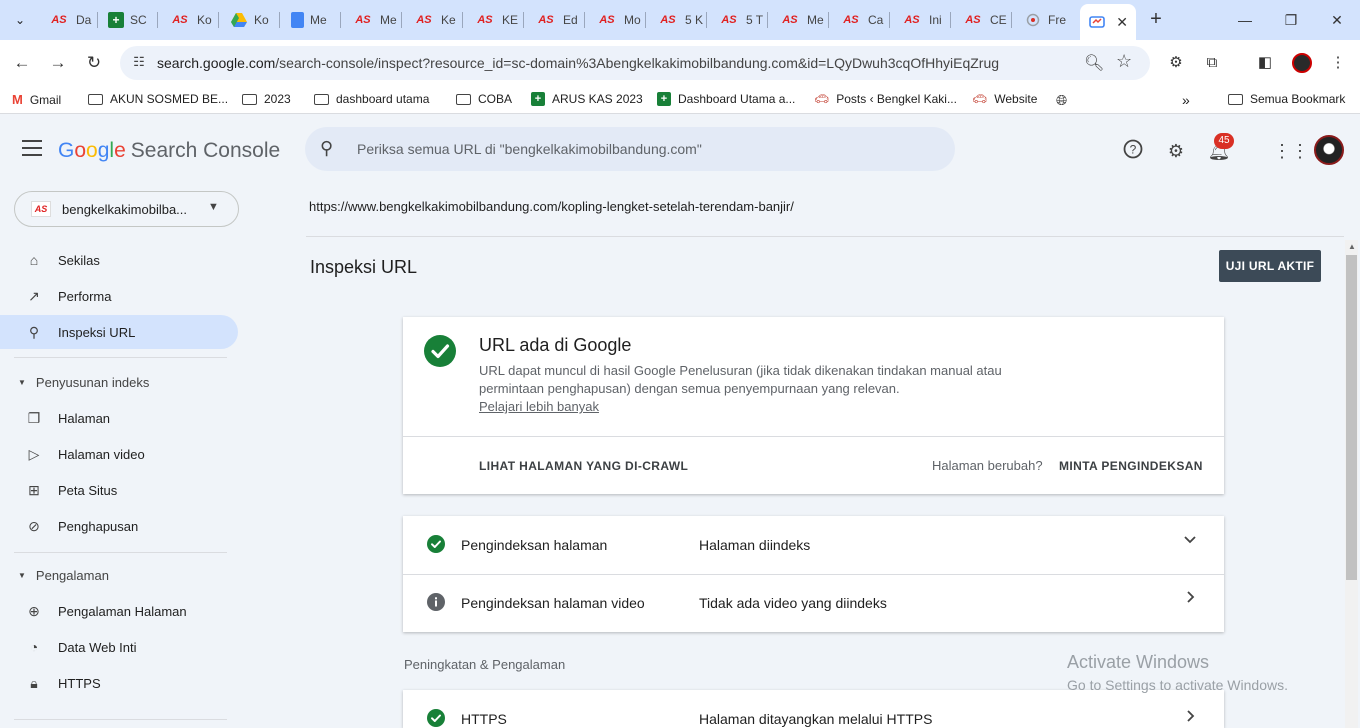  What do you see at coordinates (587, 99) in the screenshot?
I see `bookmark-sheet: + ARUS KAS 2023` at bounding box center [587, 99].